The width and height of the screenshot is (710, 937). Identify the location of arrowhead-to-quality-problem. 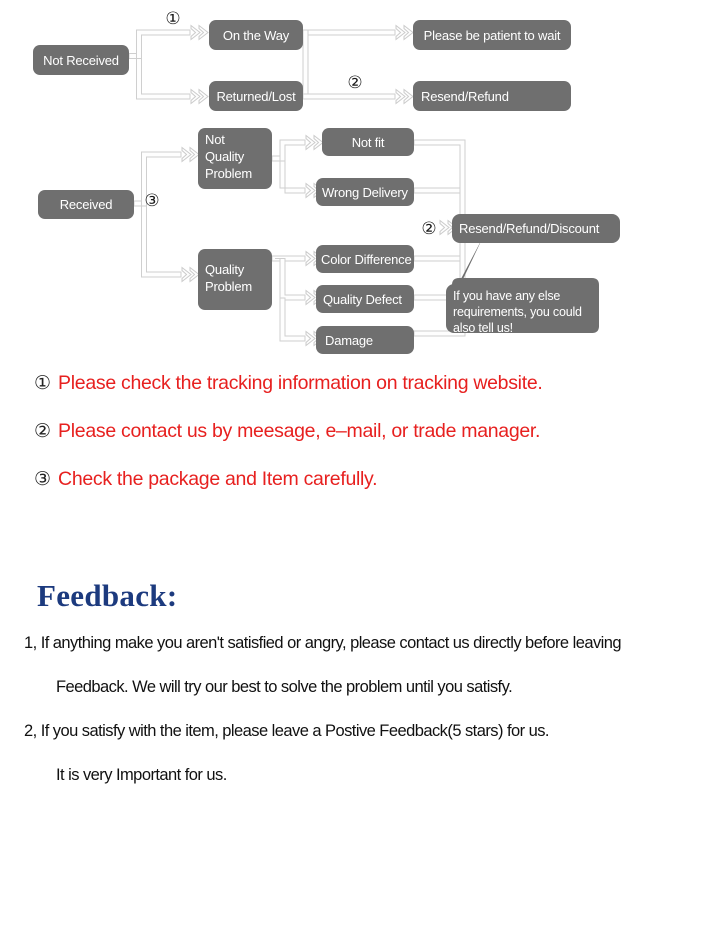
(190, 274).